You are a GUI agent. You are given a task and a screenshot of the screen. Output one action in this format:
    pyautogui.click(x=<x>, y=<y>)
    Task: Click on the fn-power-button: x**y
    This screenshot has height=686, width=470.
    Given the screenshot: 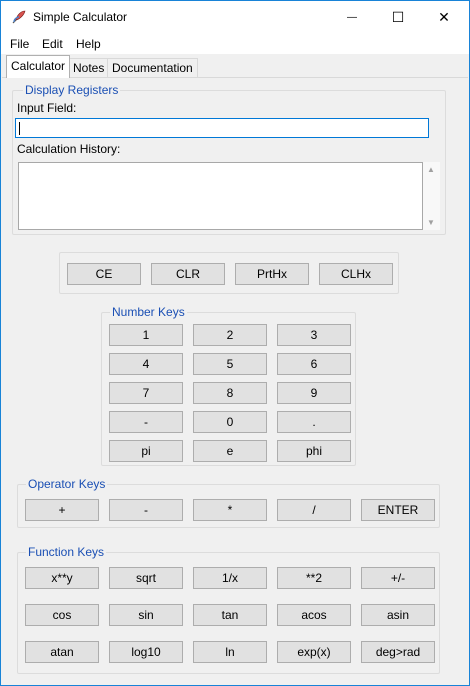 What is the action you would take?
    pyautogui.click(x=62, y=578)
    